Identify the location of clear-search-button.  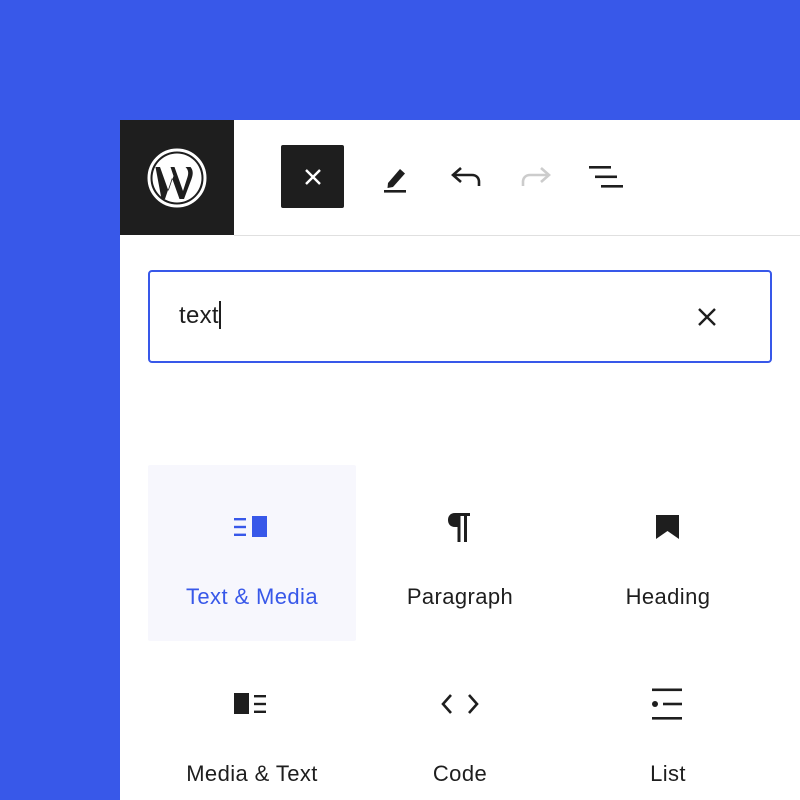
(707, 317).